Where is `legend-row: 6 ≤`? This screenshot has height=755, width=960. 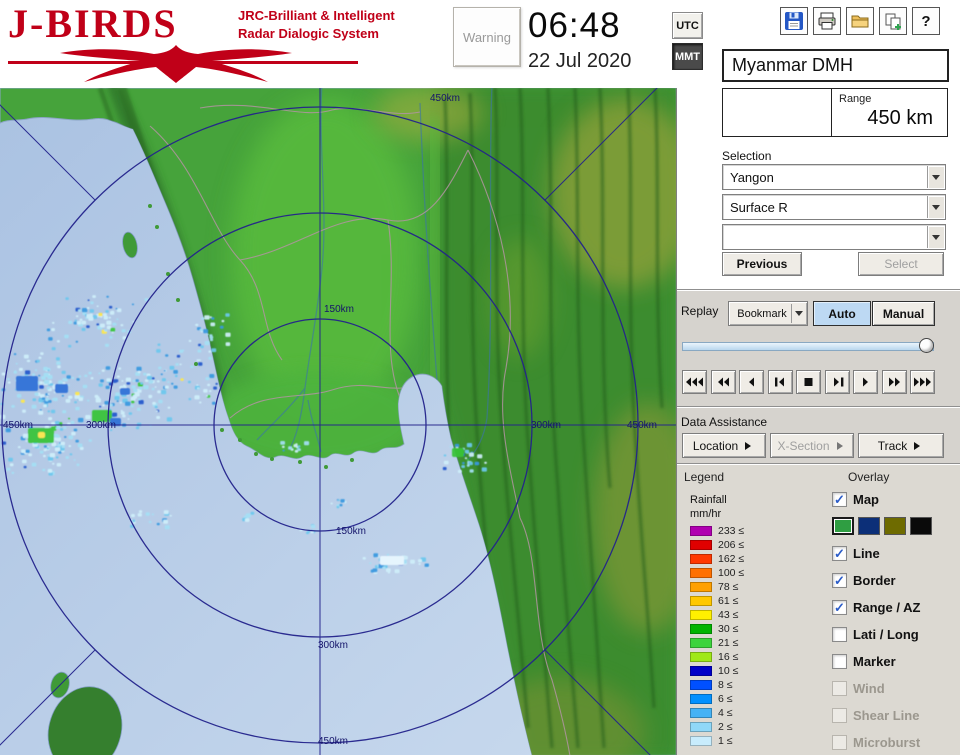
legend-row: 6 ≤ is located at coordinates (735, 699).